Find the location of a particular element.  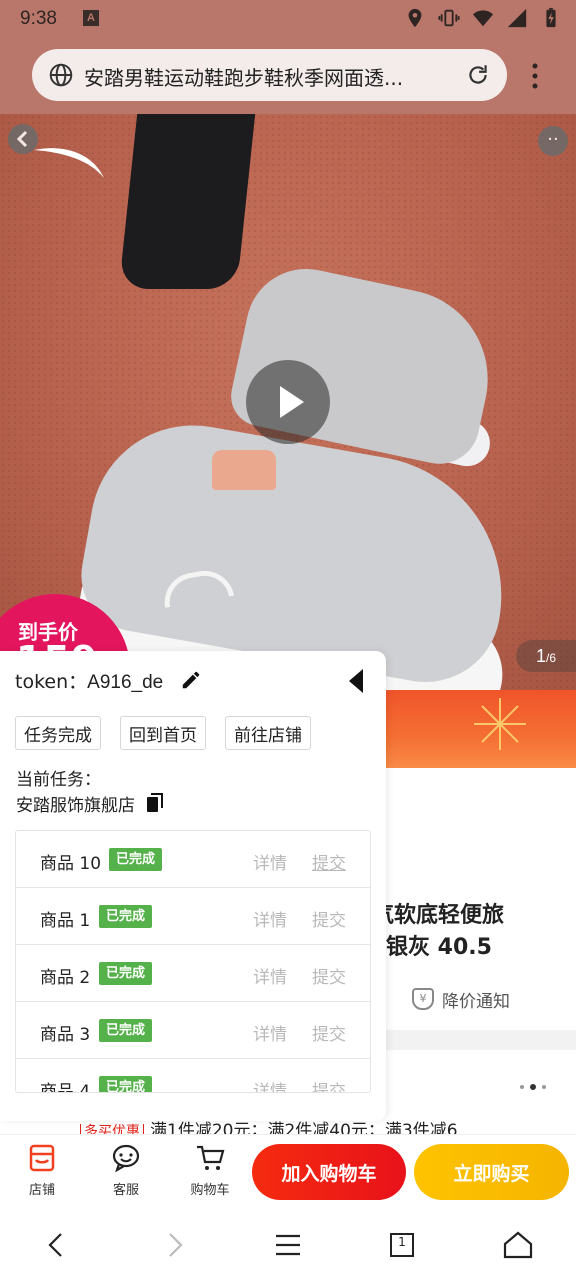

swoosh-icon is located at coordinates (69, 163).